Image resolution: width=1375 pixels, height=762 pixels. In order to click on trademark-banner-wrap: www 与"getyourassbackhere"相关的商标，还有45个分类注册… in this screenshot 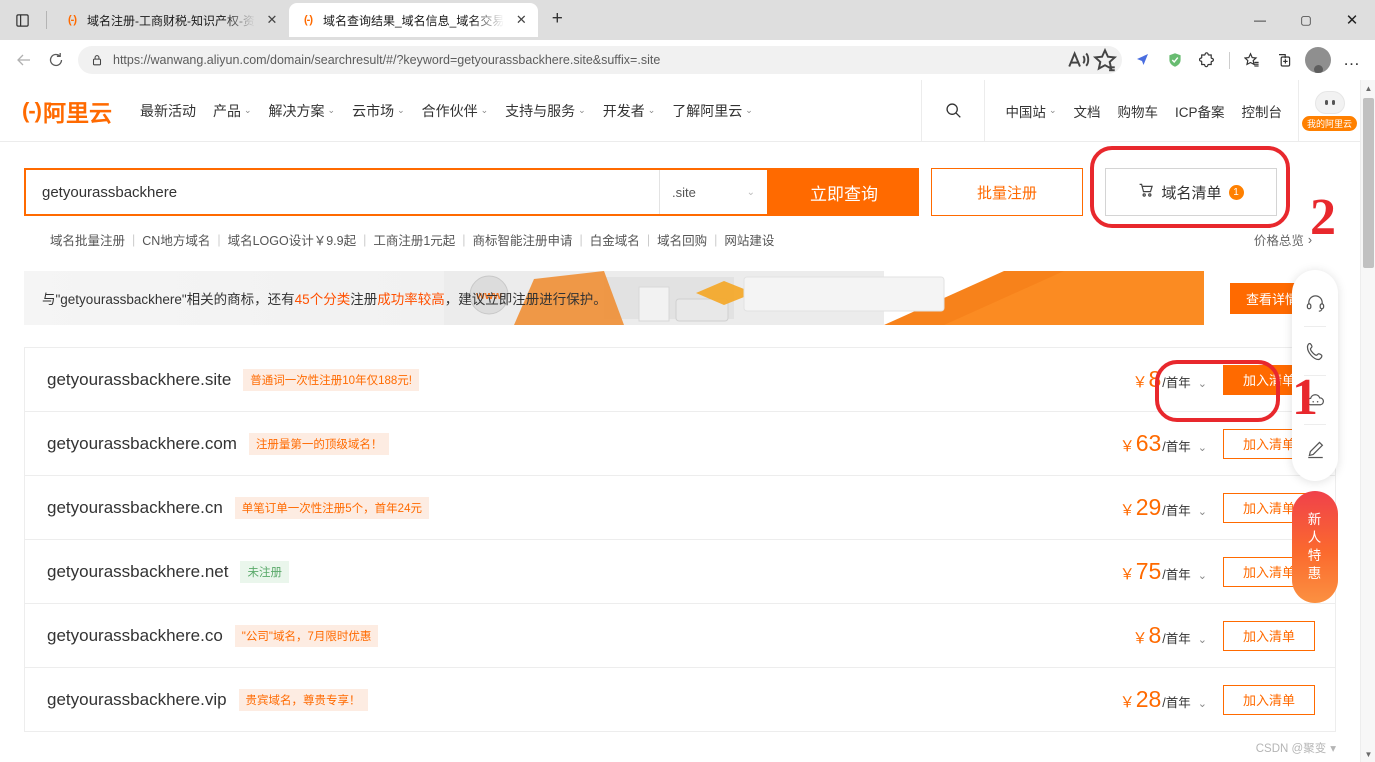, I will do `click(680, 287)`.